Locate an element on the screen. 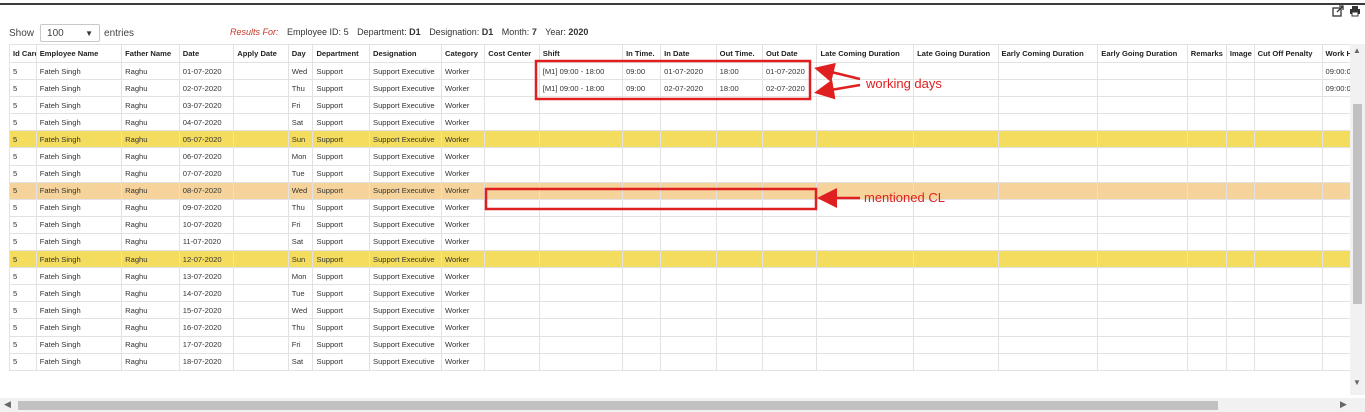 The width and height of the screenshot is (1365, 412). scroll-left-icon: ◀ is located at coordinates (7, 404).